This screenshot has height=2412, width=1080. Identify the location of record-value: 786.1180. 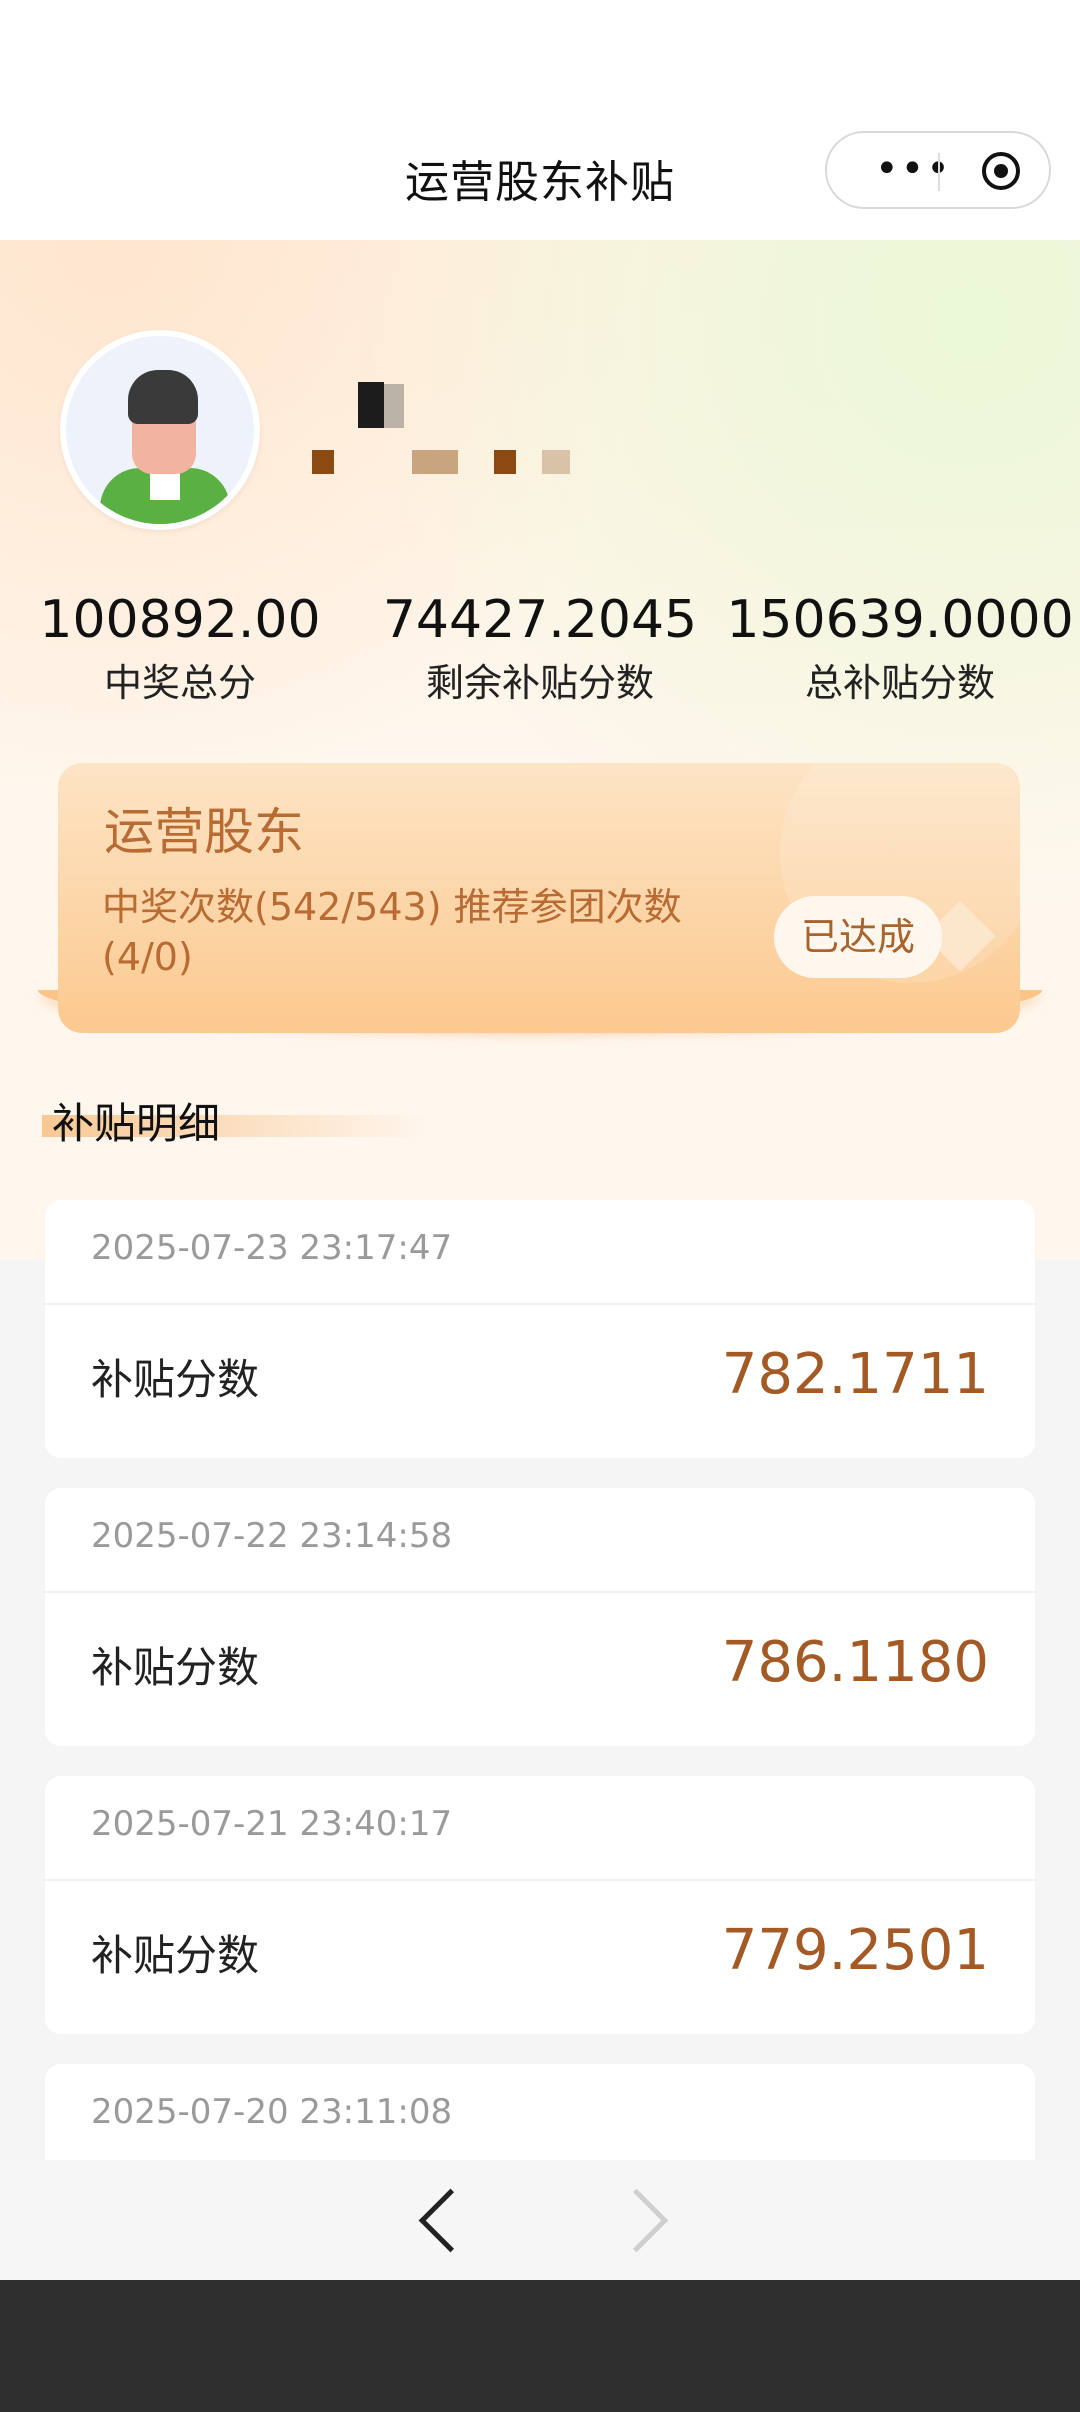
(855, 1662).